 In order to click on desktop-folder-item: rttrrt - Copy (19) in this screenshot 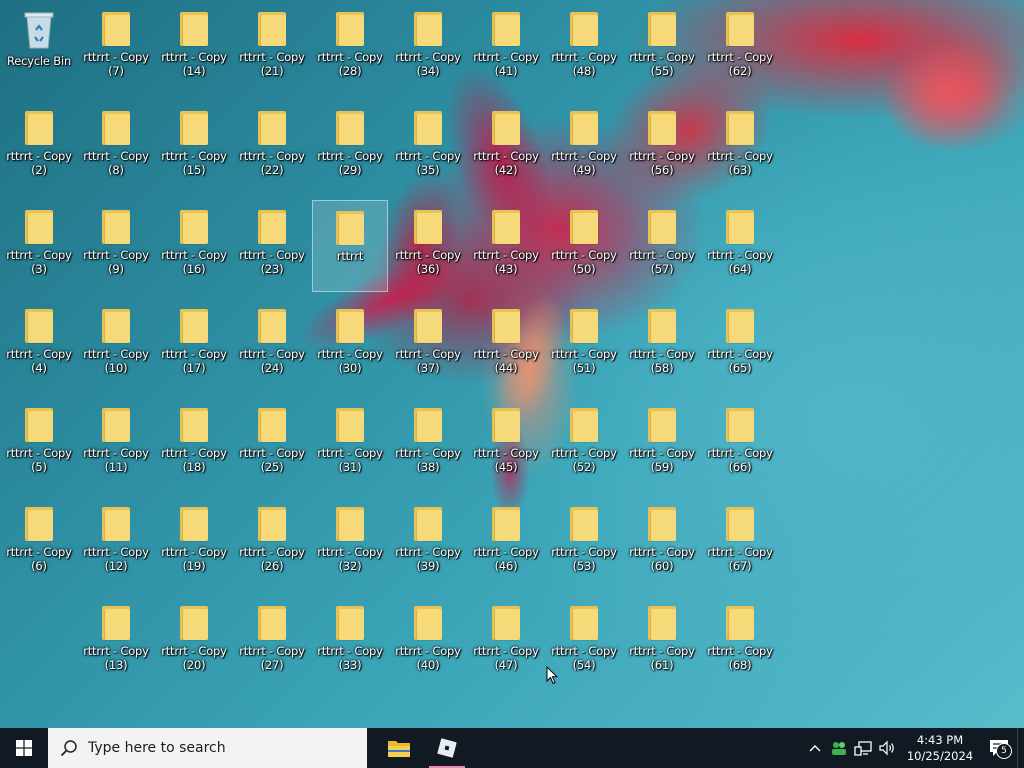, I will do `click(194, 543)`.